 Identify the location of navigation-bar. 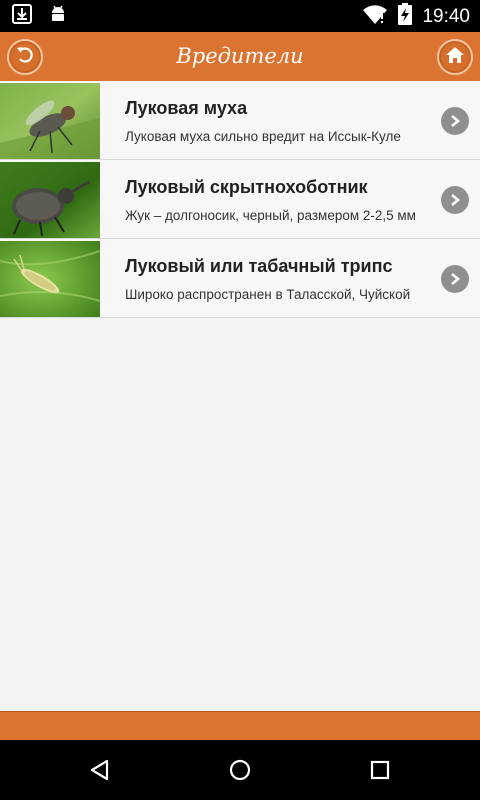
(240, 770).